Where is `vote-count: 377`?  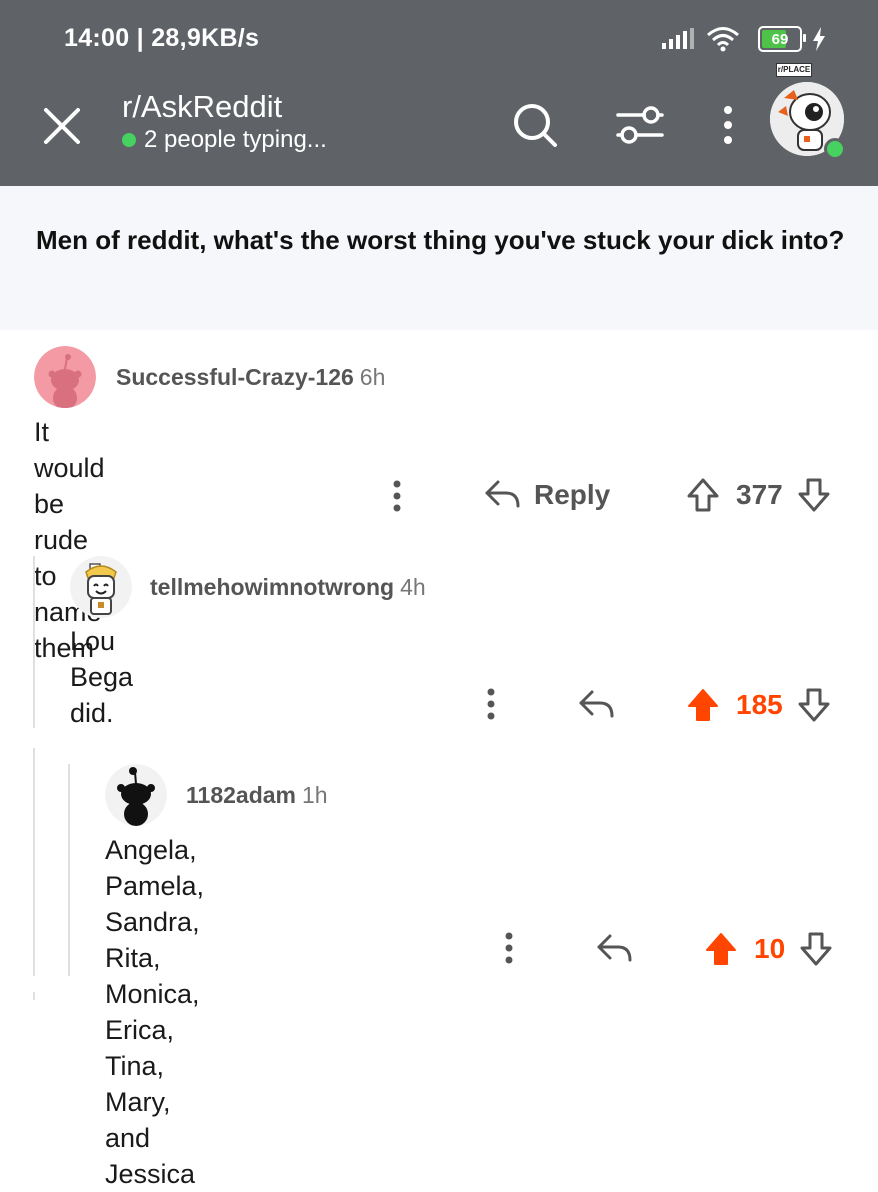 vote-count: 377 is located at coordinates (759, 494).